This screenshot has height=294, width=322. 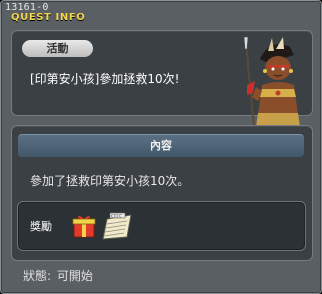 What do you see at coordinates (110, 181) in the screenshot?
I see `quest-description: 參加了拯救印第安小孩10次。` at bounding box center [110, 181].